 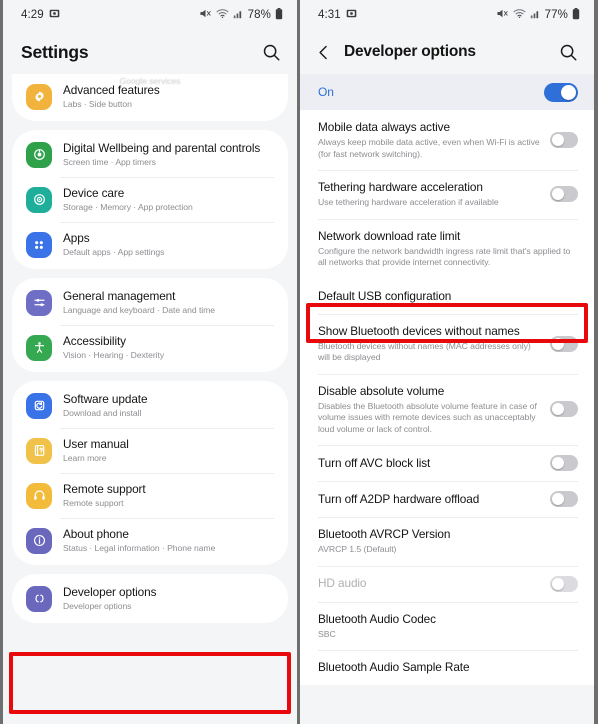 What do you see at coordinates (447, 583) in the screenshot?
I see `dev-option-hd-audio: HD audio` at bounding box center [447, 583].